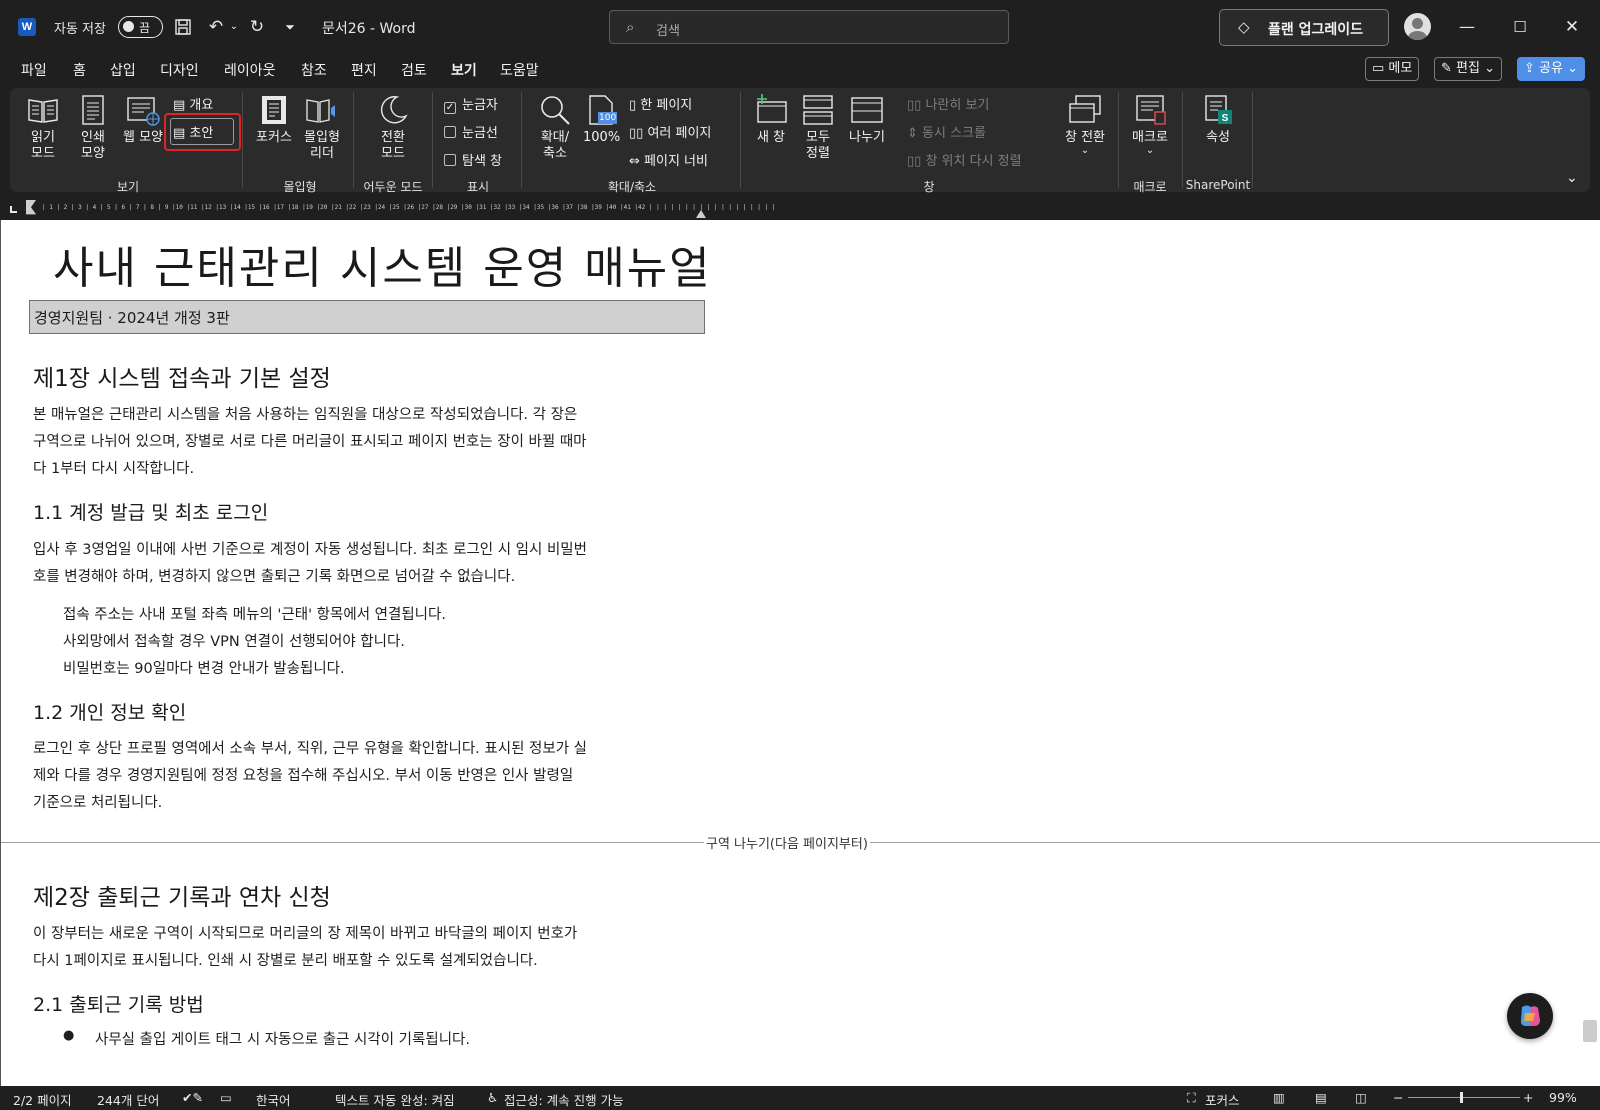 The width and height of the screenshot is (1600, 1110). Describe the element at coordinates (1085, 125) in the screenshot. I see `switch-window-button: 창 전환 ⌄` at that location.